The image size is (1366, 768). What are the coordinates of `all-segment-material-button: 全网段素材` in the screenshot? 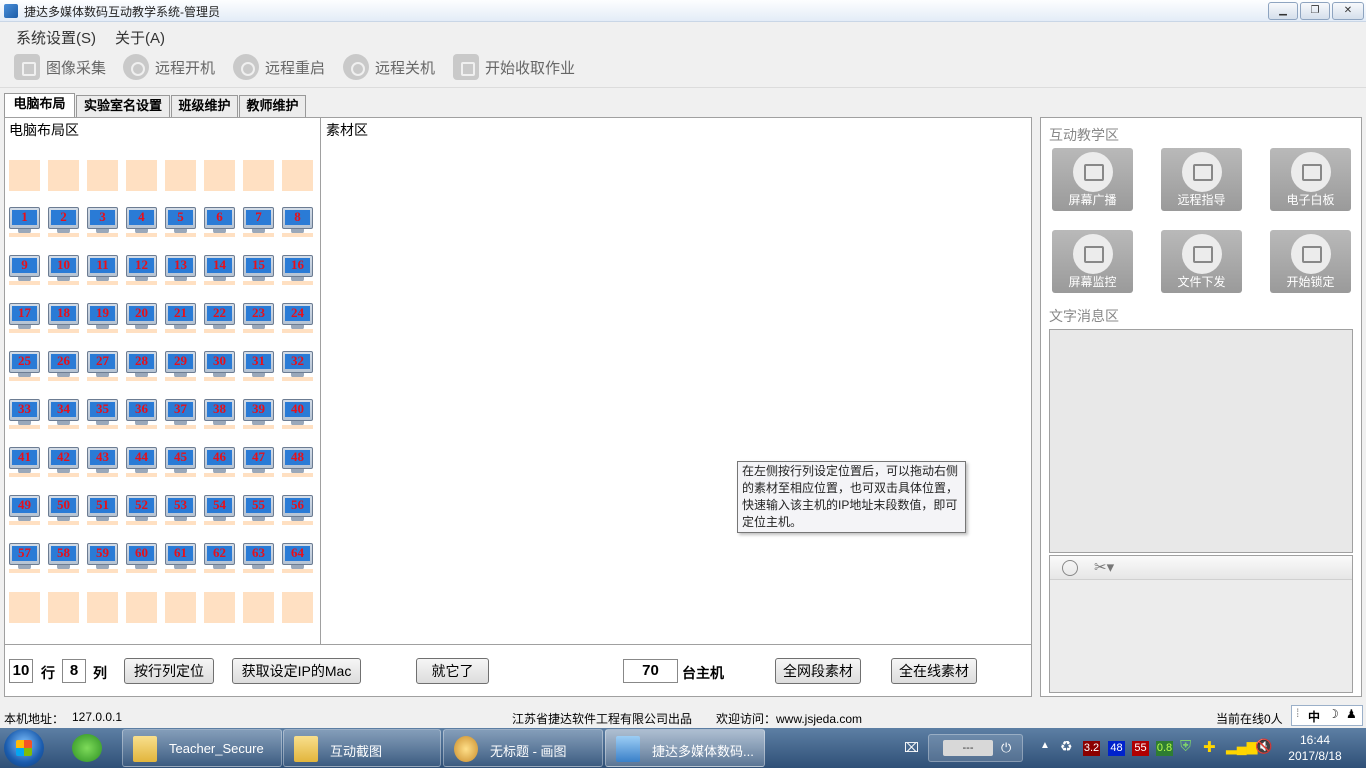 It's located at (818, 671).